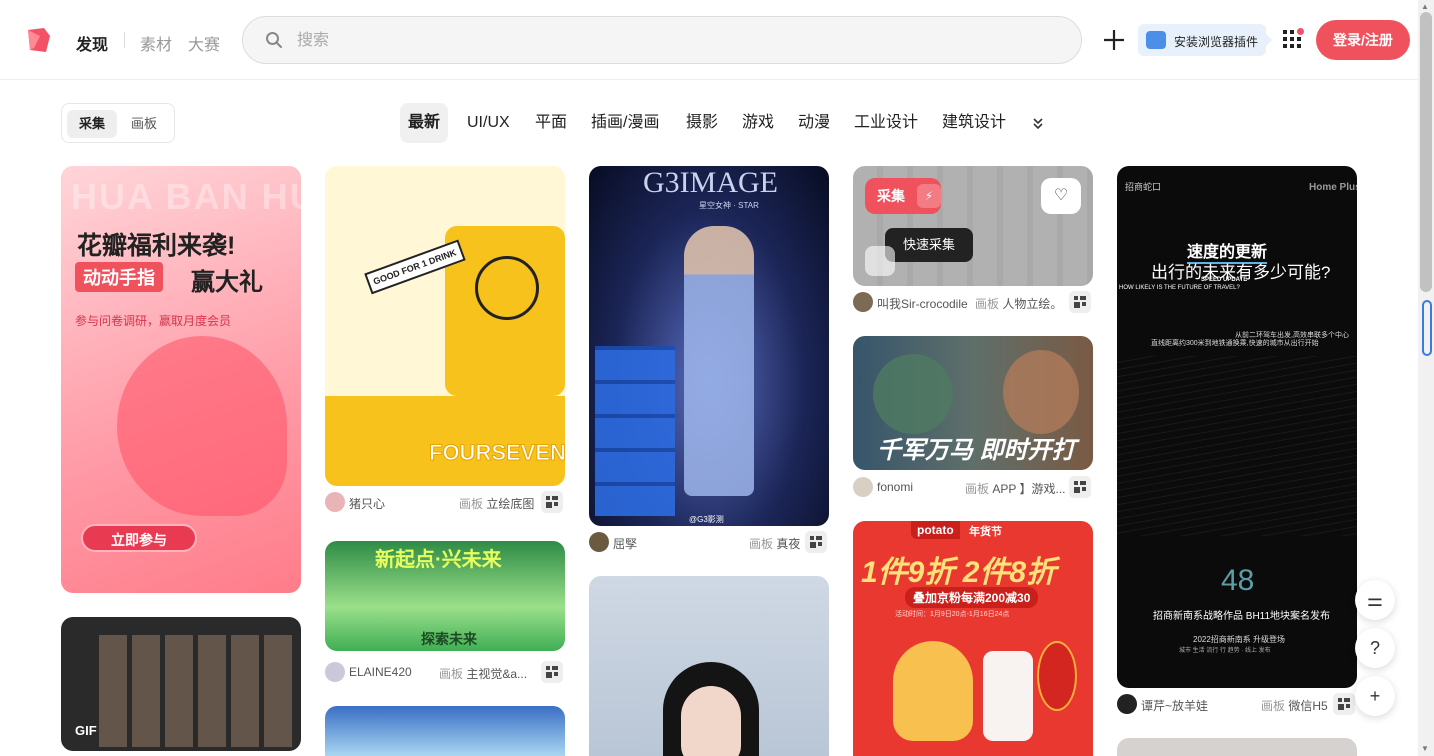 The image size is (1434, 756). Describe the element at coordinates (1425, 6) in the screenshot. I see `scroll-up-arrow-icon: ▲` at that location.